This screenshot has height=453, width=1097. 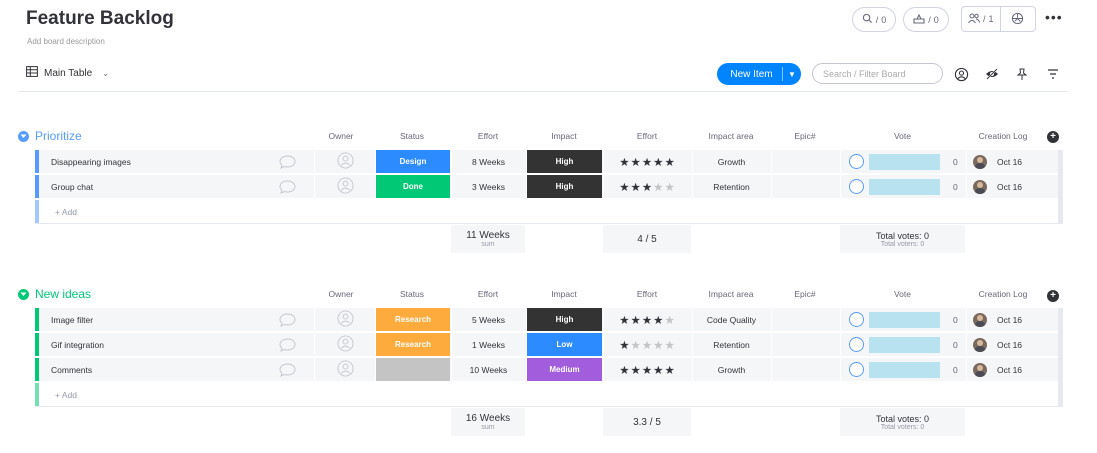 I want to click on integrations-button: /0, so click(x=926, y=19).